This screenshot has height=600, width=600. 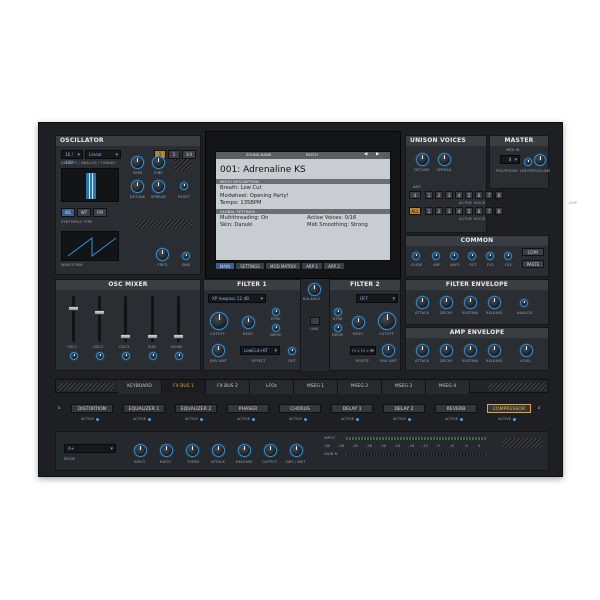 What do you see at coordinates (449, 211) in the screenshot?
I see `voice-row2-3: 3` at bounding box center [449, 211].